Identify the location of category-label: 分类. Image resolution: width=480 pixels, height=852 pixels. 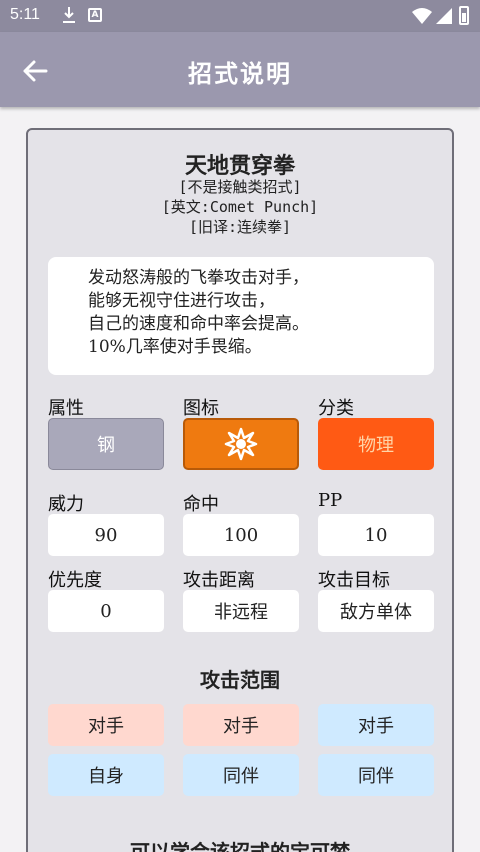
(336, 408).